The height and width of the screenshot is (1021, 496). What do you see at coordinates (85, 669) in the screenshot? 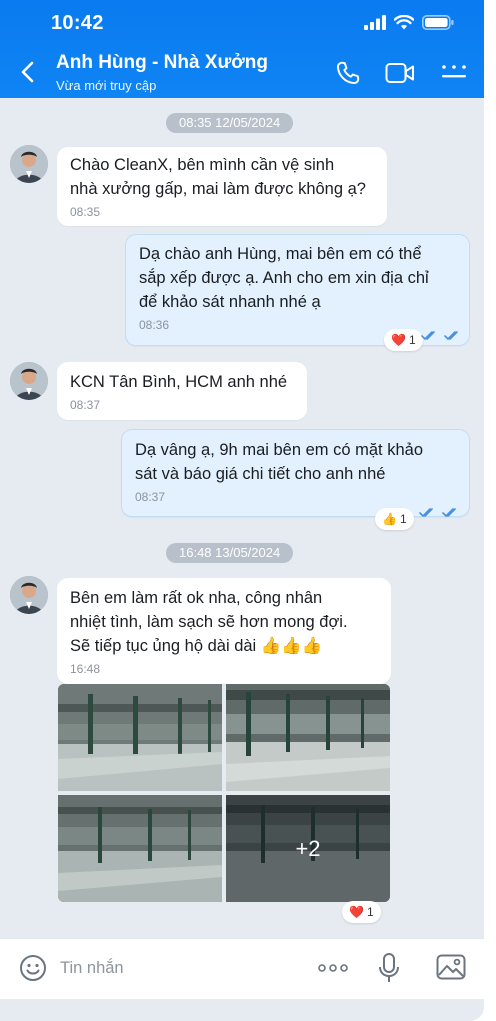
I see `message-time: 16:48` at bounding box center [85, 669].